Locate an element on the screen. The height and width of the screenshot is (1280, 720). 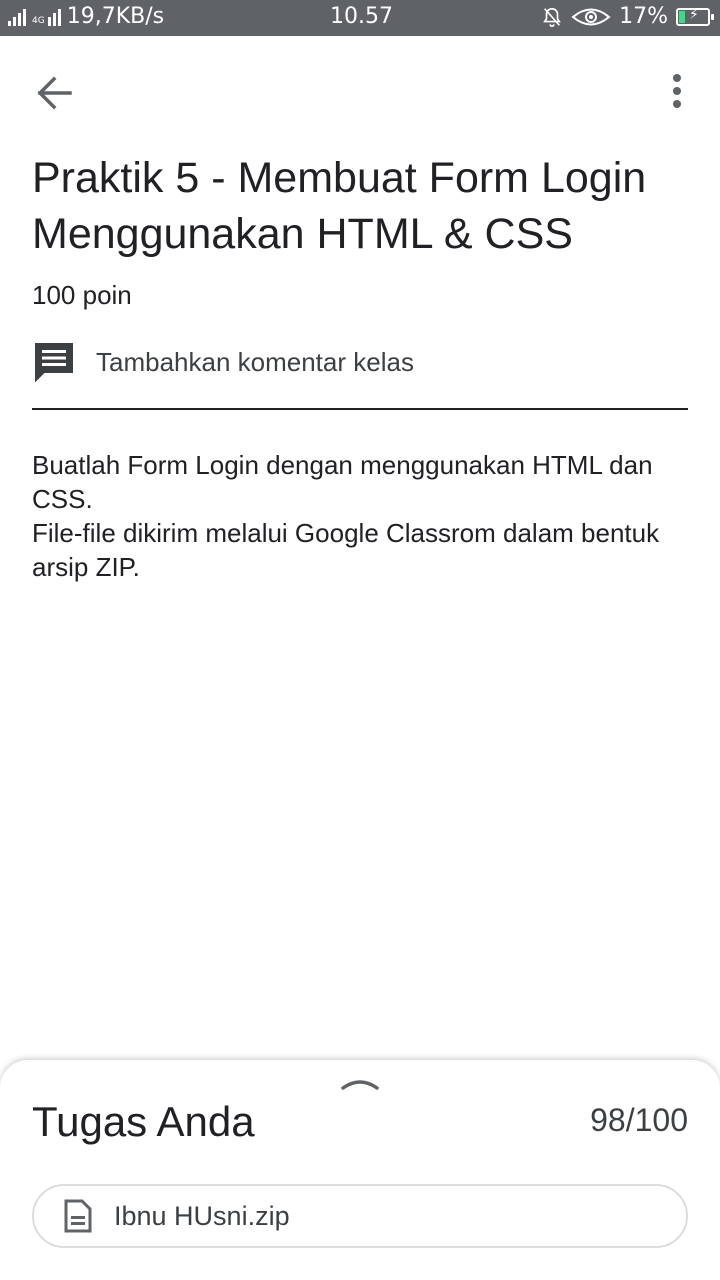
signal-4g-icon: 4G is located at coordinates (46, 17).